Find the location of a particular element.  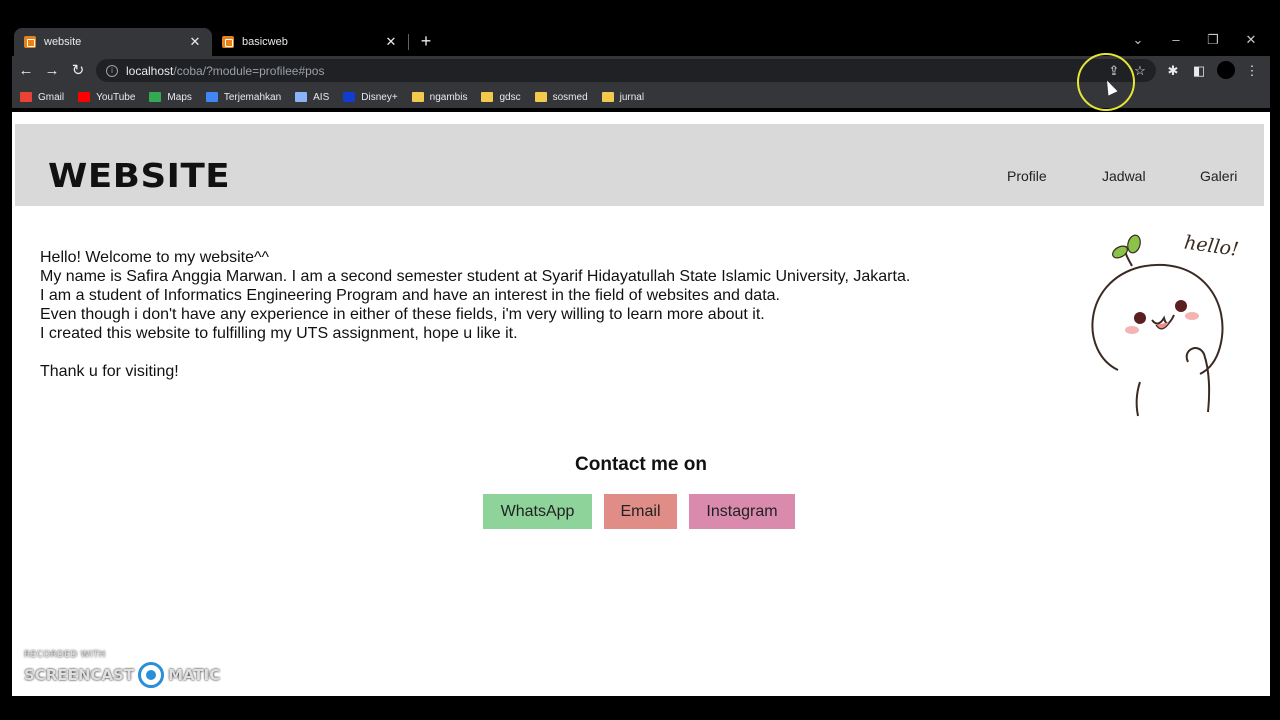

site-info-icon: i is located at coordinates (112, 70).